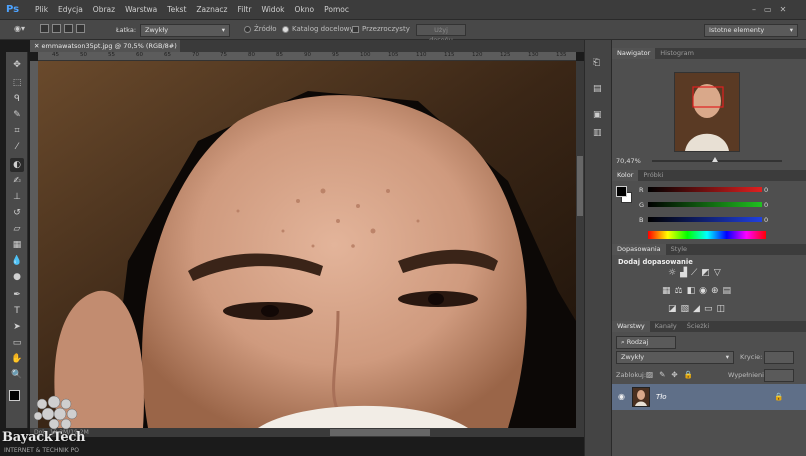 This screenshot has width=806, height=456. I want to click on color-spectrum-ramp, so click(707, 235).